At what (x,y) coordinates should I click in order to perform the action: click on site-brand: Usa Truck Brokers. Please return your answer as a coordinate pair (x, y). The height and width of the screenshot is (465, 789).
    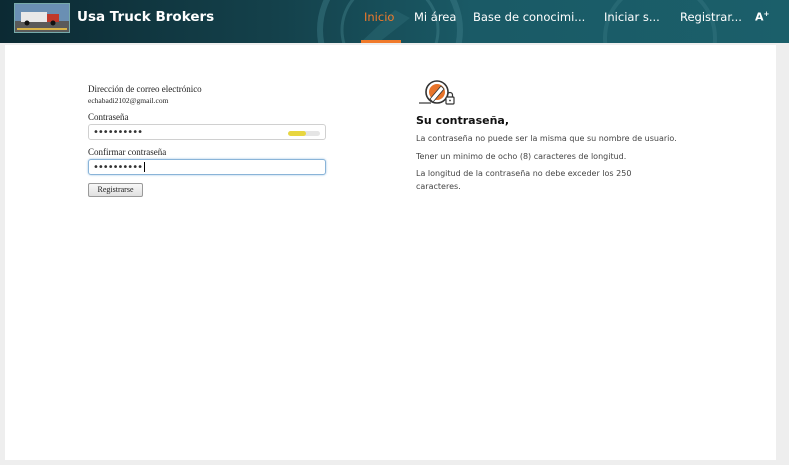
    Looking at the image, I should click on (145, 17).